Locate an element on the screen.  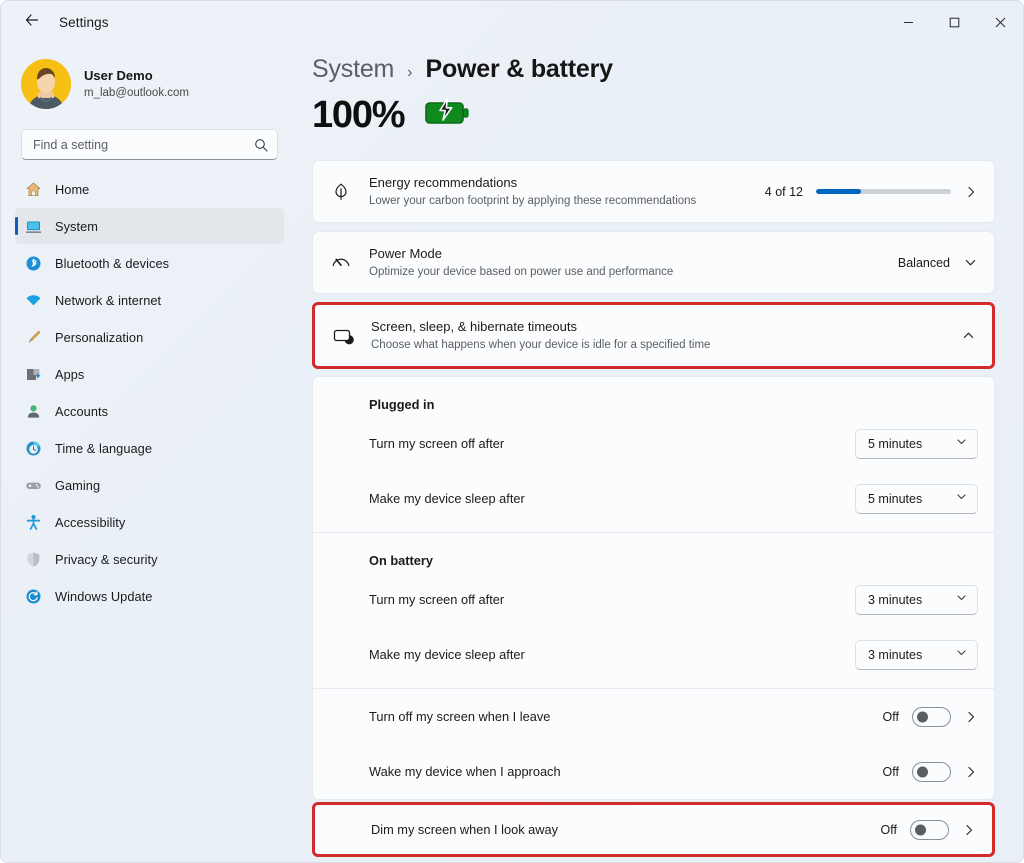
energy-recommendations-progress is located at coordinates (883, 191).